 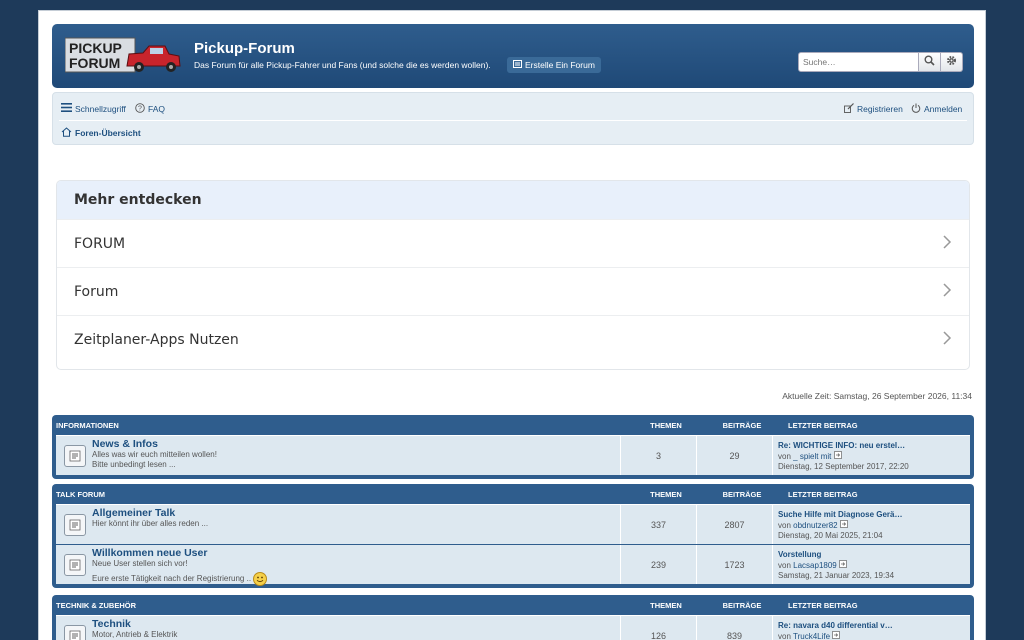 I want to click on category-name: Informationen, so click(x=342, y=425).